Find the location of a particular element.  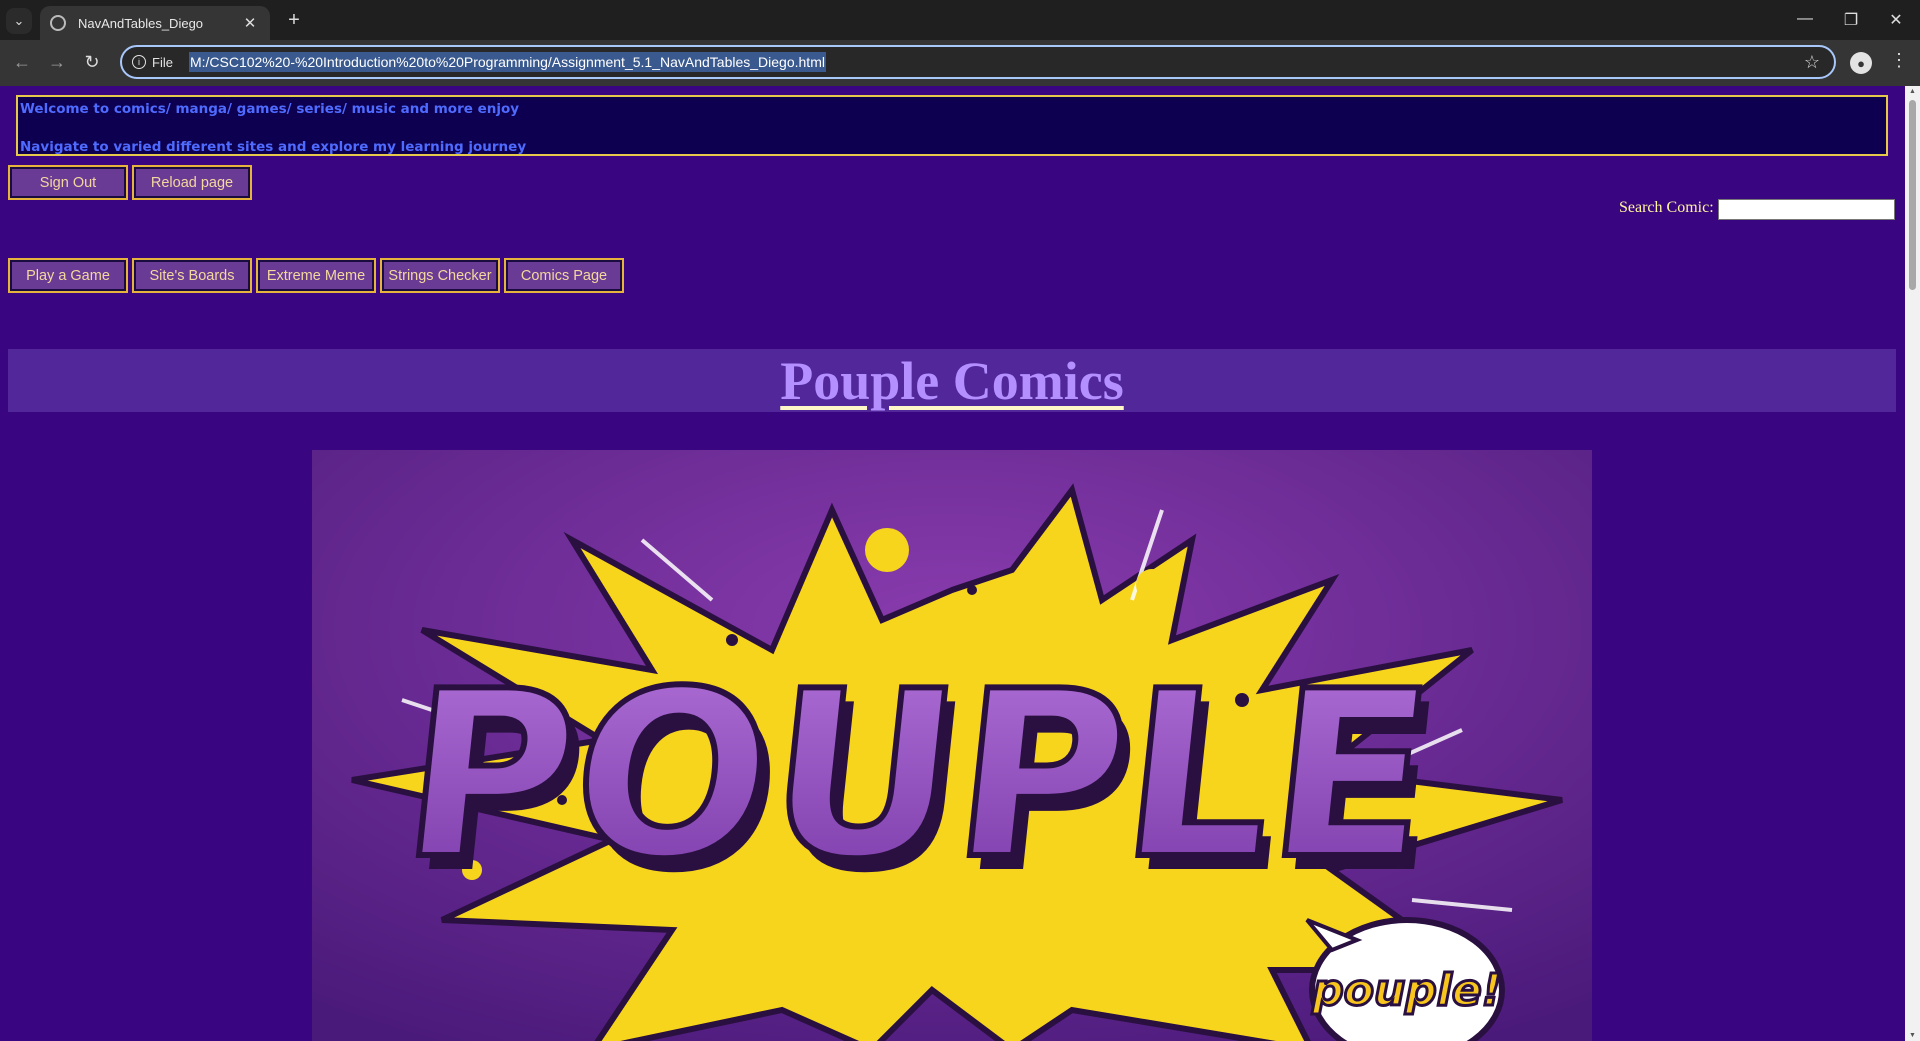

new-tab-plus-icon: + is located at coordinates (294, 20).